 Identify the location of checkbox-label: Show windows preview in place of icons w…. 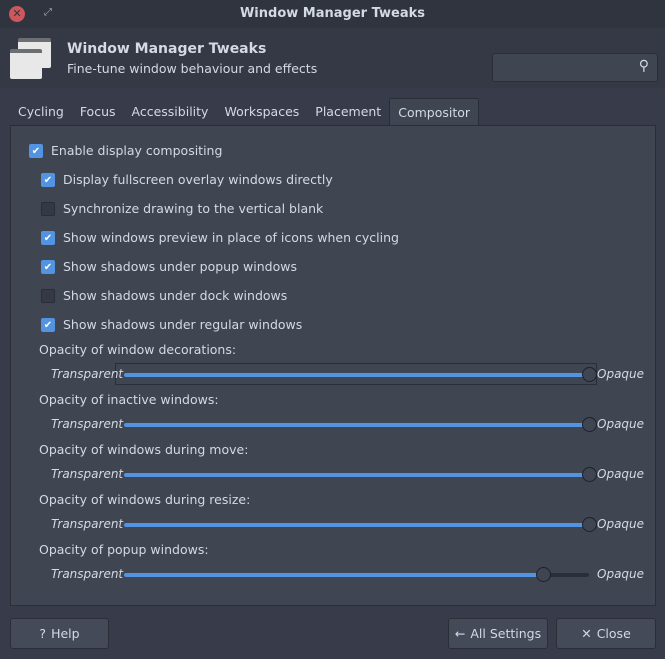
(231, 237).